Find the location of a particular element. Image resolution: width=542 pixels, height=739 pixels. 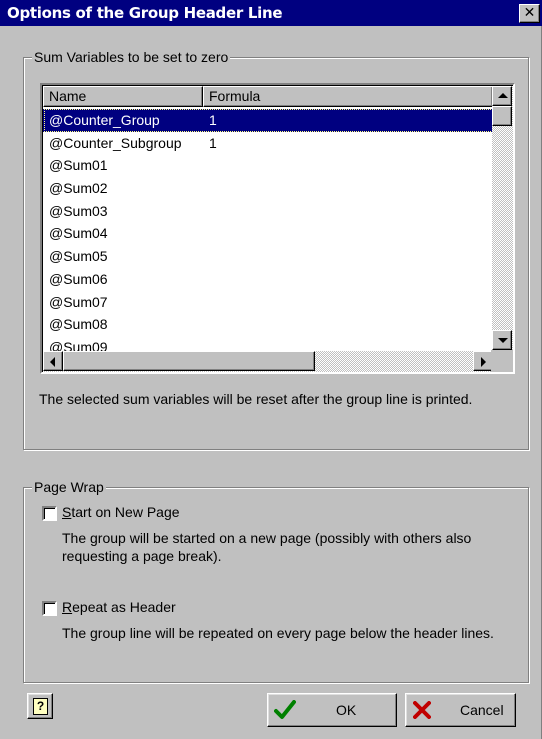

row-name-cell: @Sum02 is located at coordinates (78, 188).